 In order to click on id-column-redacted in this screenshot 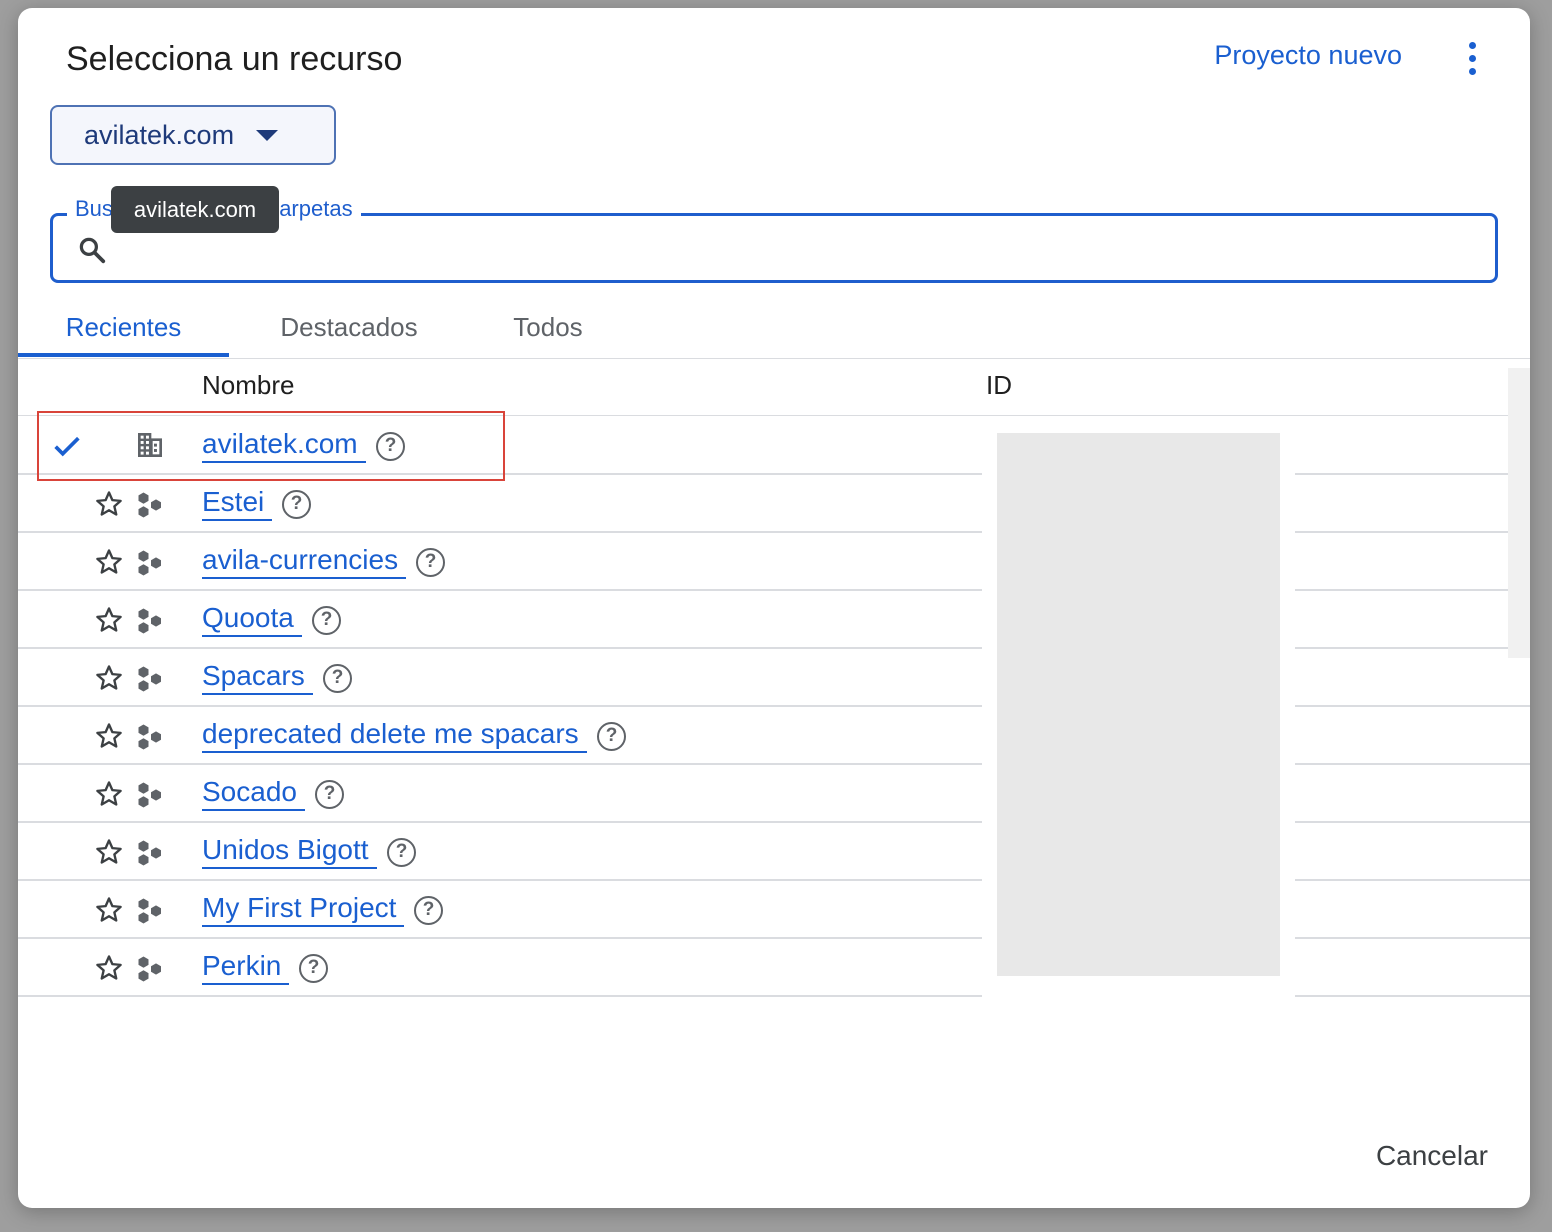, I will do `click(1138, 704)`.